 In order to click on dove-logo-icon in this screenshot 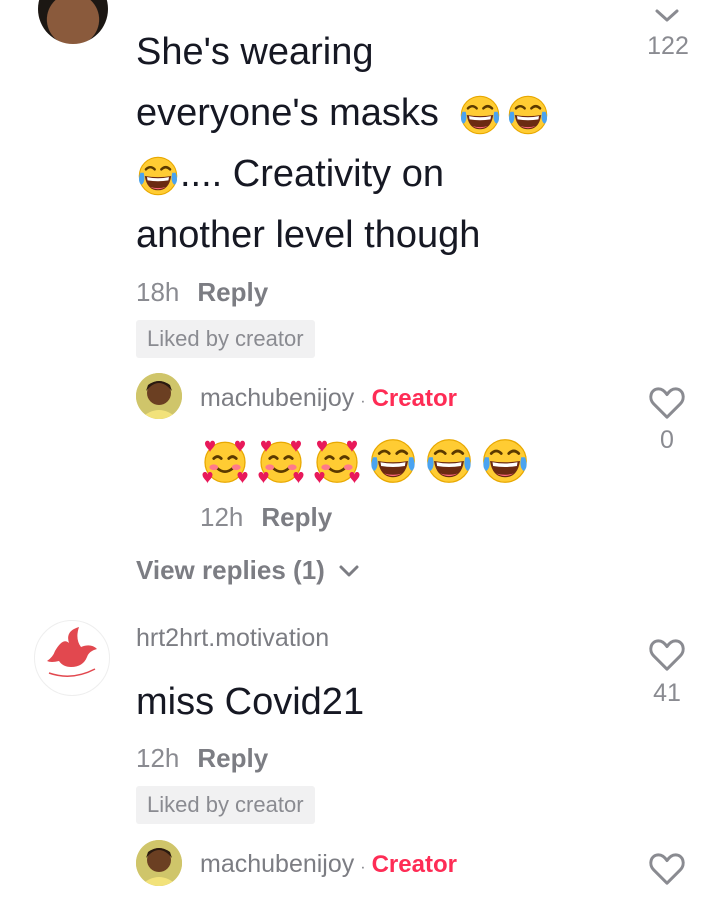, I will do `click(72, 652)`.